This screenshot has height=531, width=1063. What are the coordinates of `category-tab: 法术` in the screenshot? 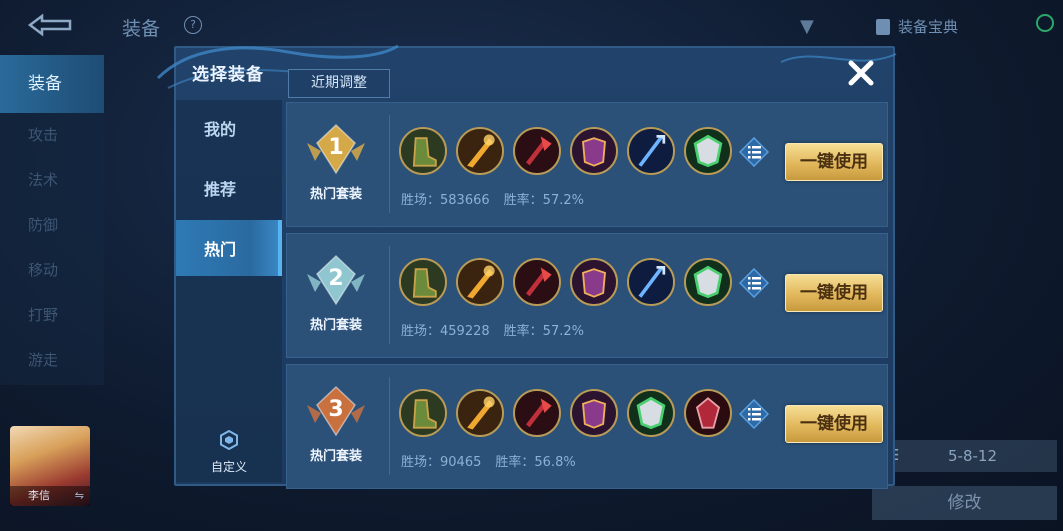 It's located at (52, 180).